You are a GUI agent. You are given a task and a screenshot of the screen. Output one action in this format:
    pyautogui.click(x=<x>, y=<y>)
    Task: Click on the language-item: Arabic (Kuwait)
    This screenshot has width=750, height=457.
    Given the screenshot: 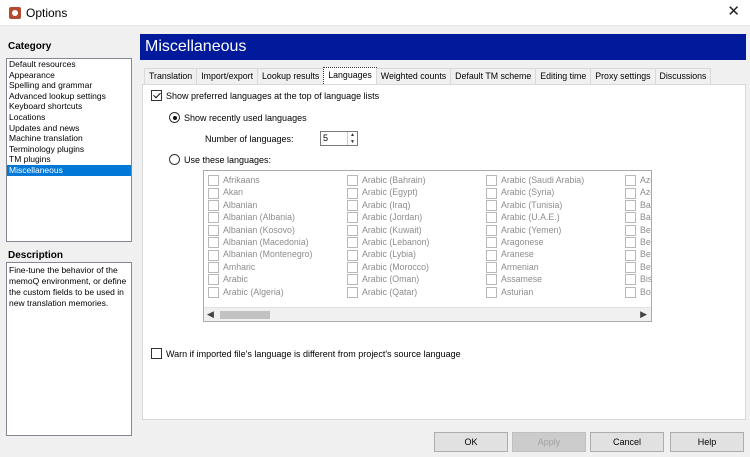 What is the action you would take?
    pyautogui.click(x=388, y=230)
    